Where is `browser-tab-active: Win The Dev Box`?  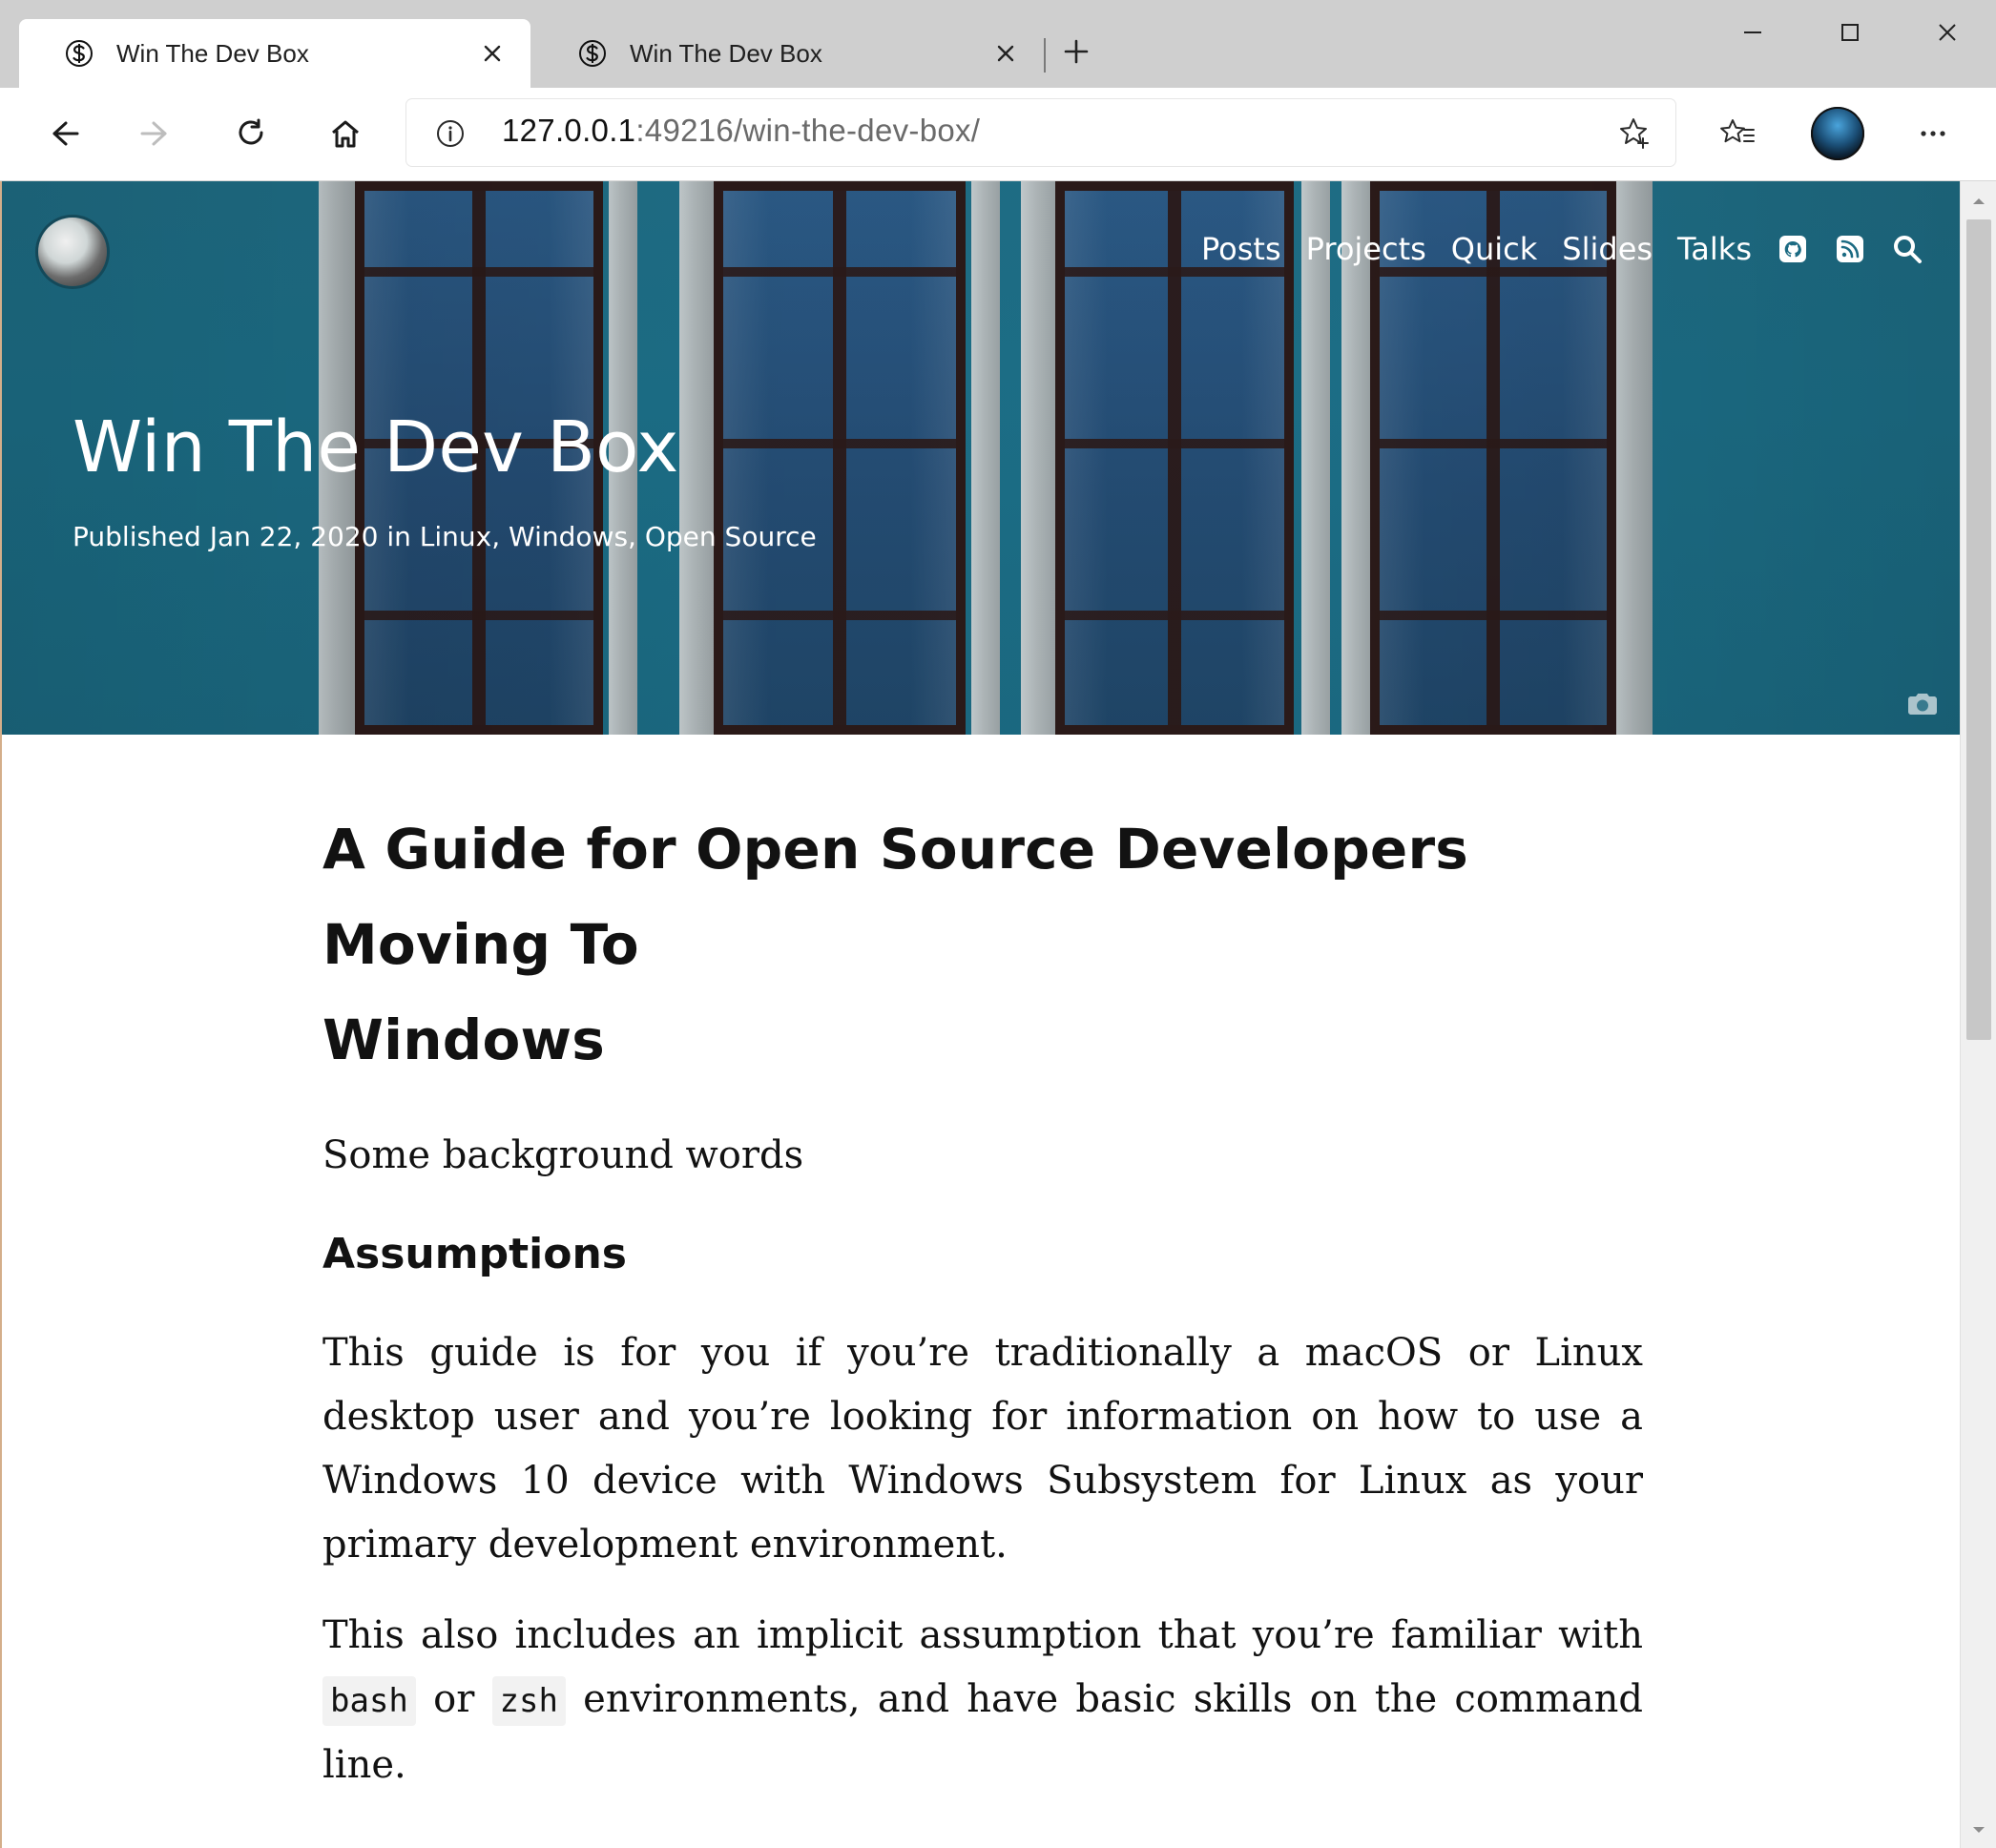
browser-tab-active: Win The Dev Box is located at coordinates (274, 53).